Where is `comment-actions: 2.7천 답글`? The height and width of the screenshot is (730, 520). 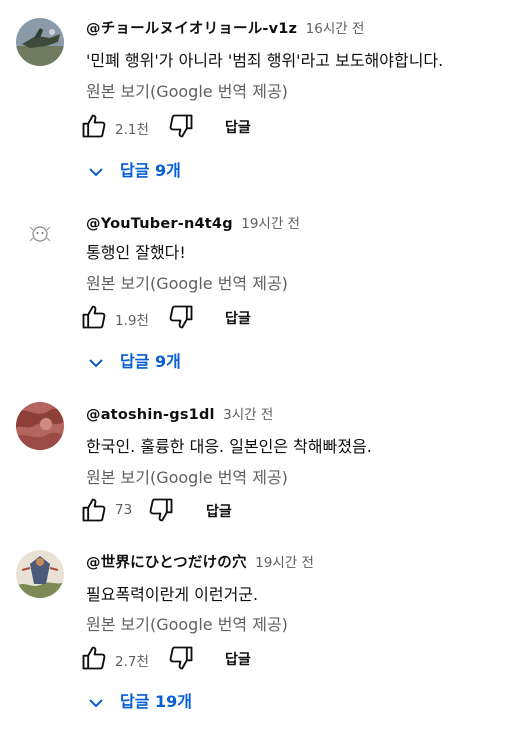
comment-actions: 2.7천 답글 is located at coordinates (230, 659).